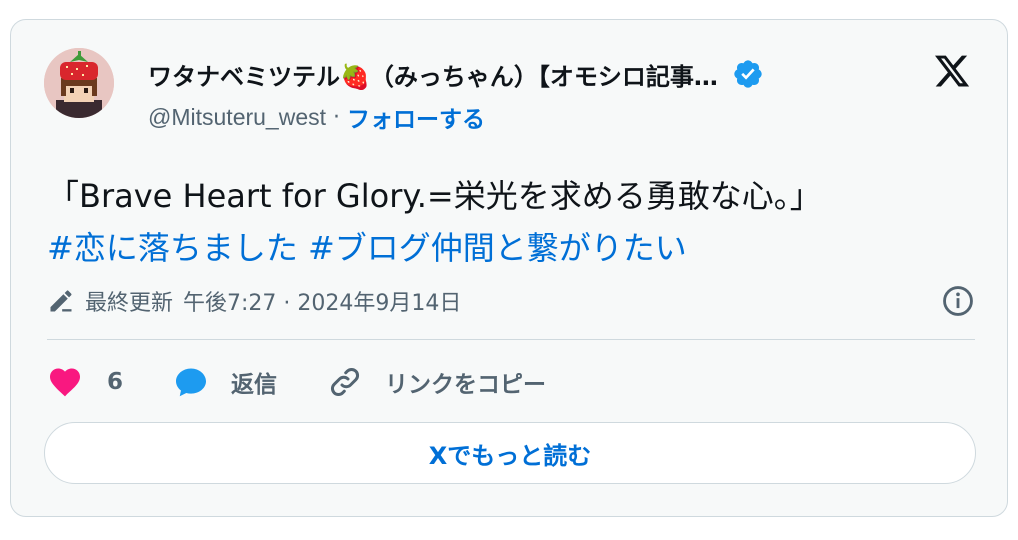 The image size is (1018, 540). What do you see at coordinates (321, 382) in the screenshot?
I see `tweet-actions: 6 返信 リンクをコピー` at bounding box center [321, 382].